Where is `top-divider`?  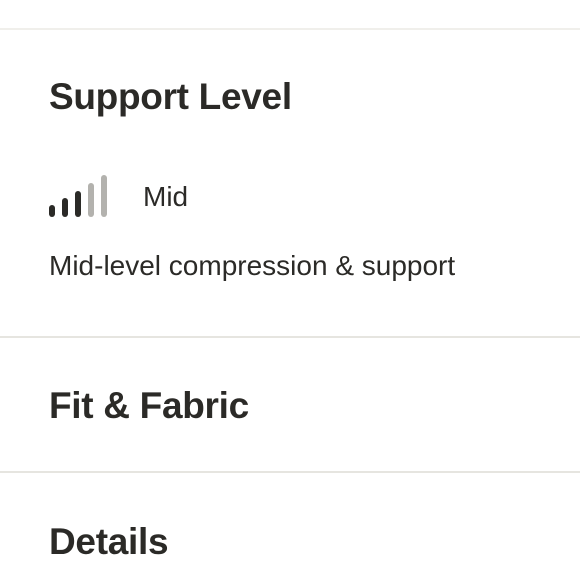
top-divider is located at coordinates (290, 29).